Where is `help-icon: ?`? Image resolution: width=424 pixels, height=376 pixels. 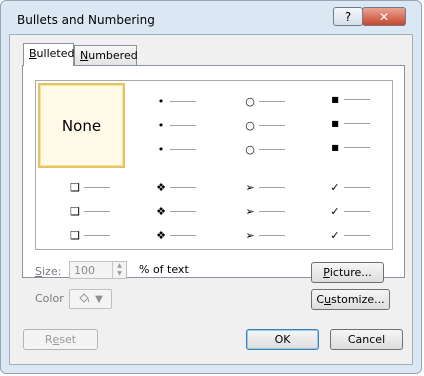 help-icon: ? is located at coordinates (348, 16).